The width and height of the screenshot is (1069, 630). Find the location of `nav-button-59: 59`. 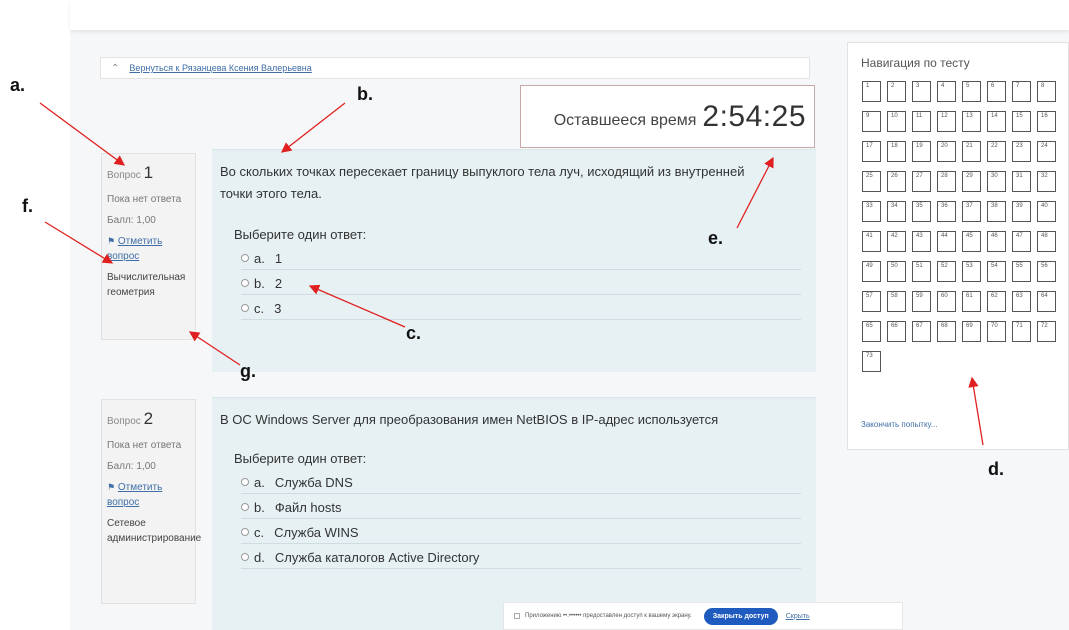

nav-button-59: 59 is located at coordinates (921, 301).